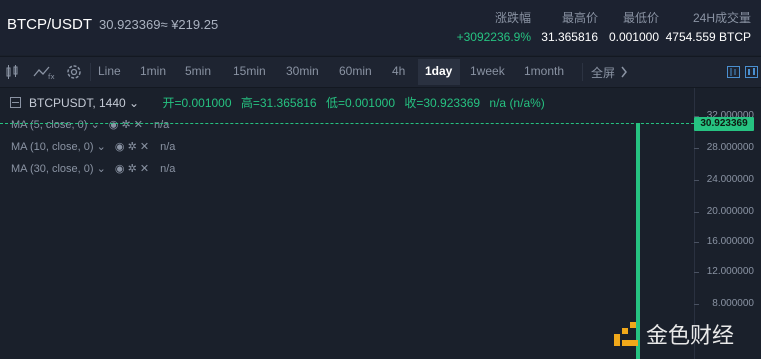 The image size is (761, 359). I want to click on ma-legend-row: MA (5, close, 0) ⌄ ◉ ✲ ✕ n/a, so click(90, 124).